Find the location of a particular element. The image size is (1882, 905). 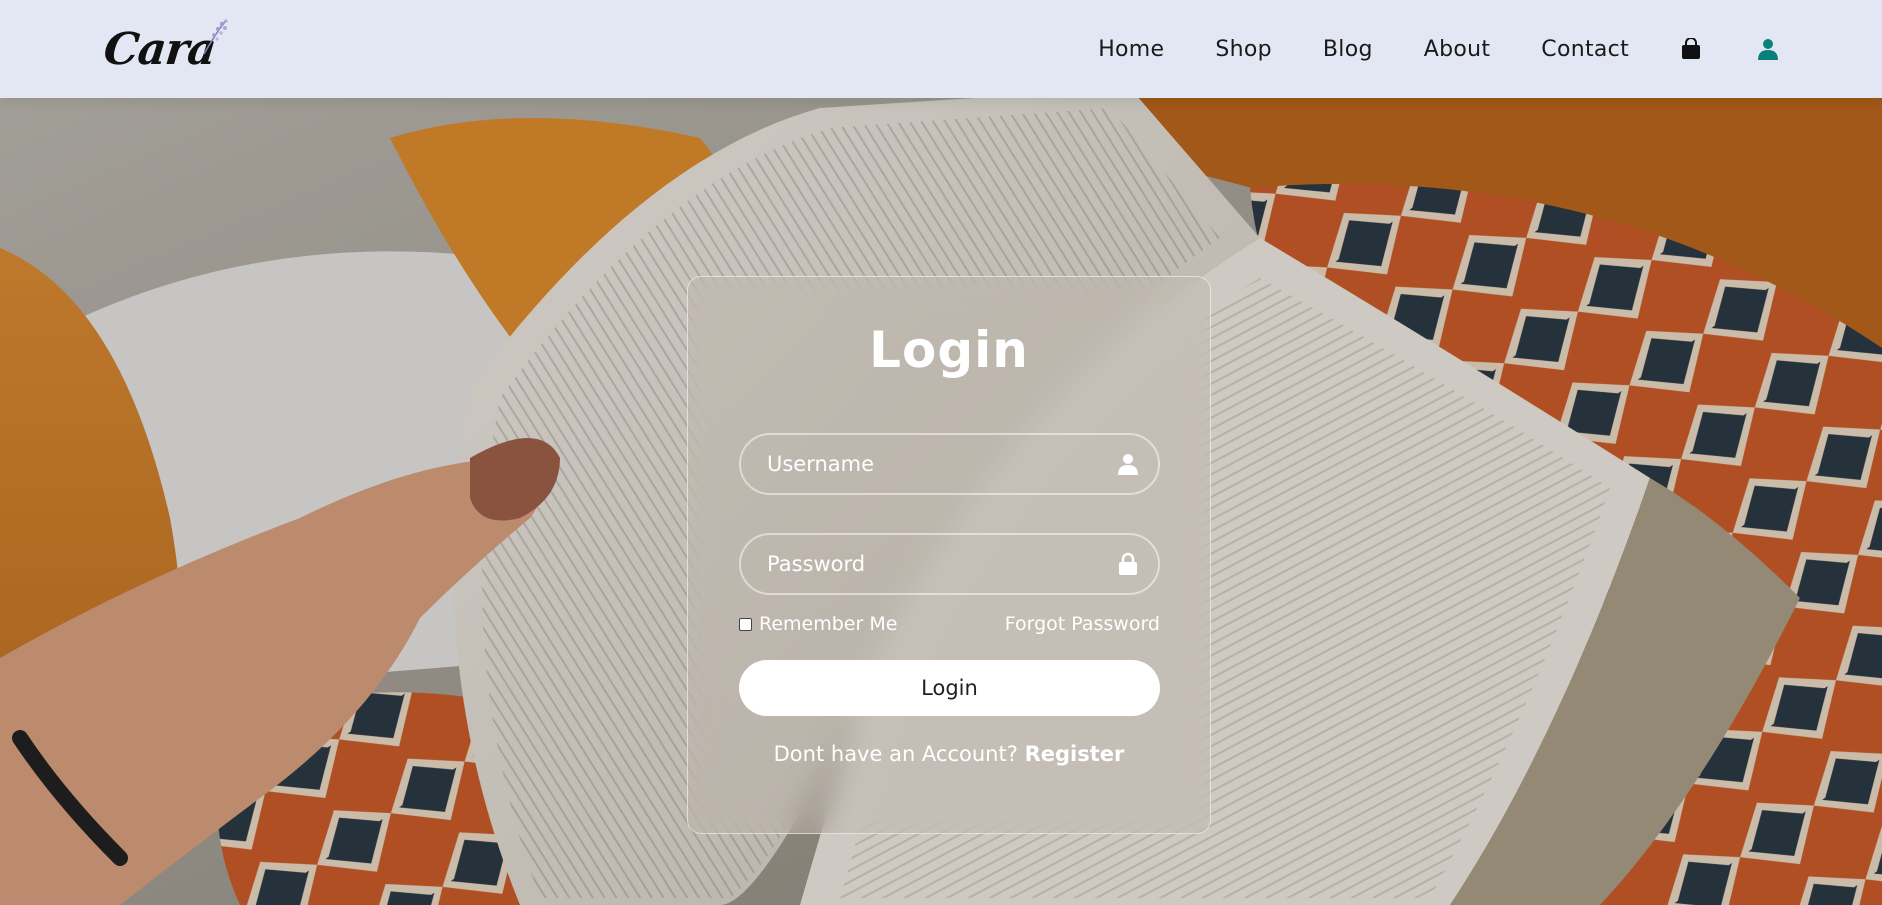

user-icon is located at coordinates (1128, 464).